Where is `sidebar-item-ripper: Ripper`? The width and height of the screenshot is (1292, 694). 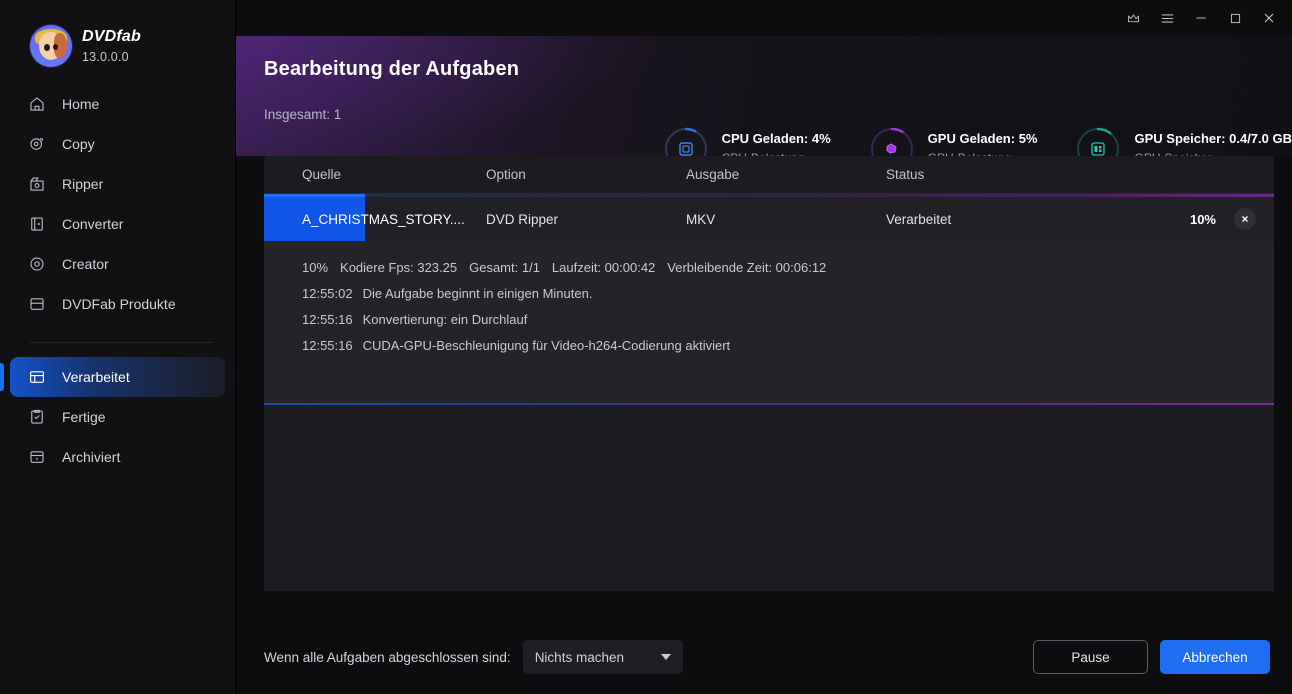
sidebar-item-ripper: Ripper is located at coordinates (117, 184).